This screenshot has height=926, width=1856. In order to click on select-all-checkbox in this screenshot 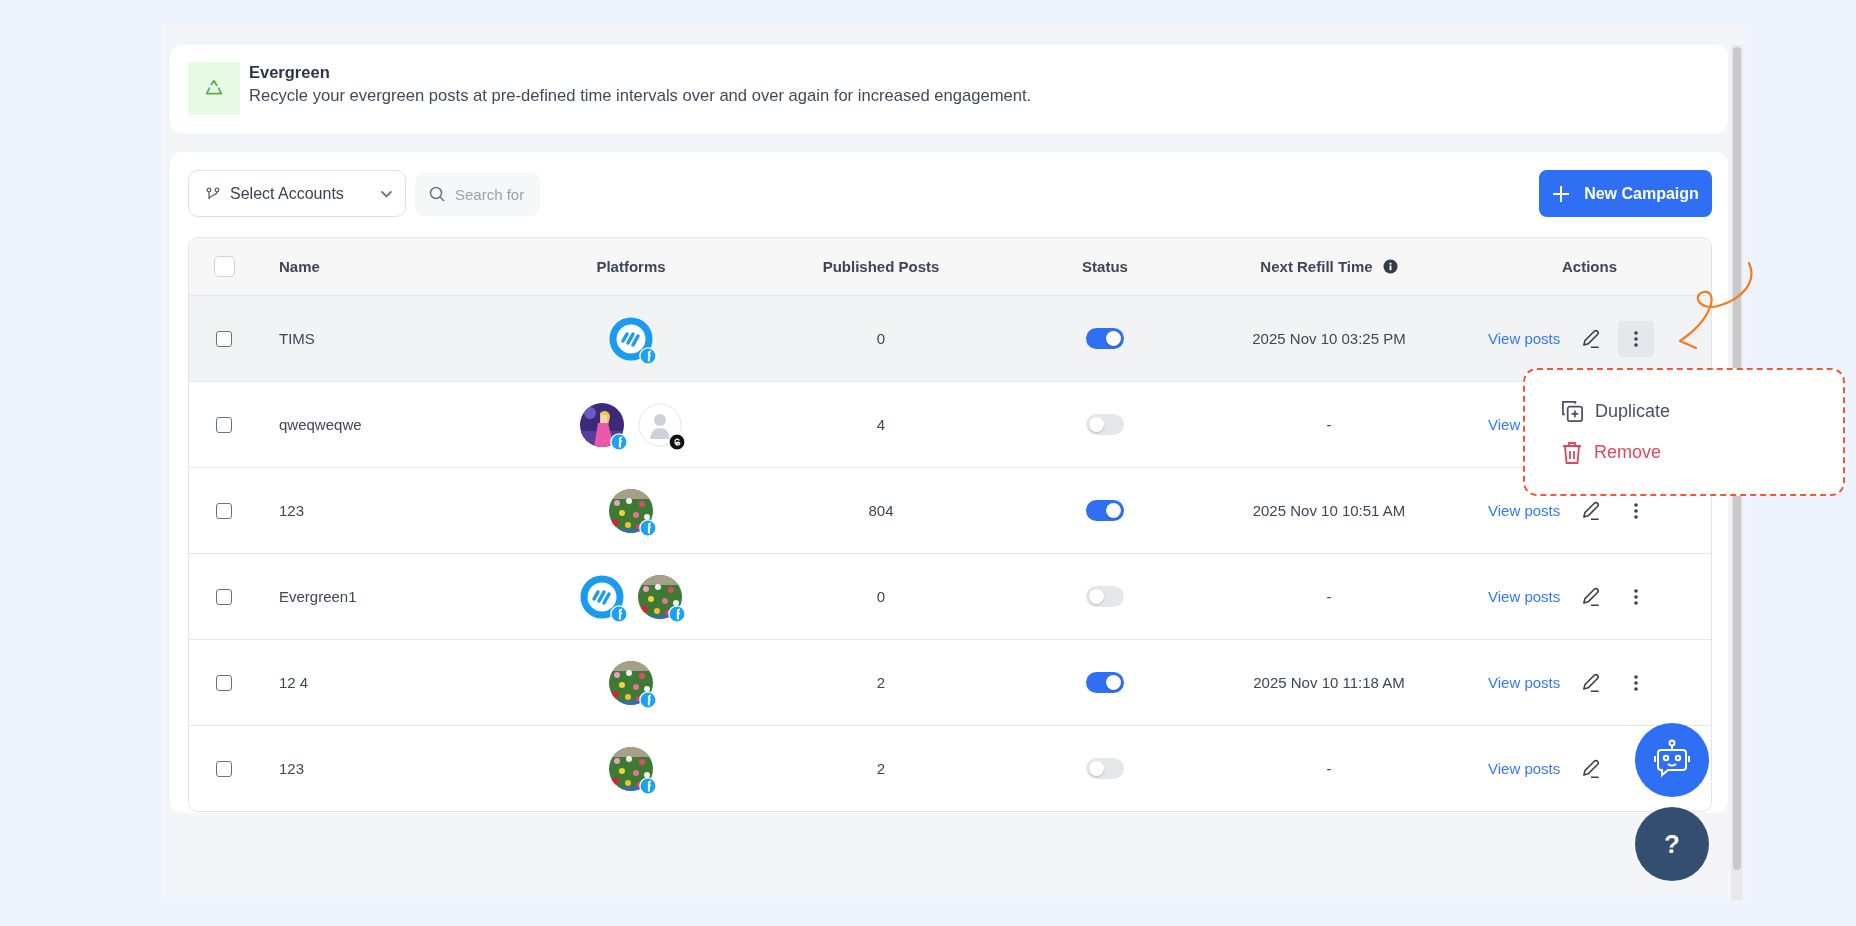, I will do `click(224, 266)`.